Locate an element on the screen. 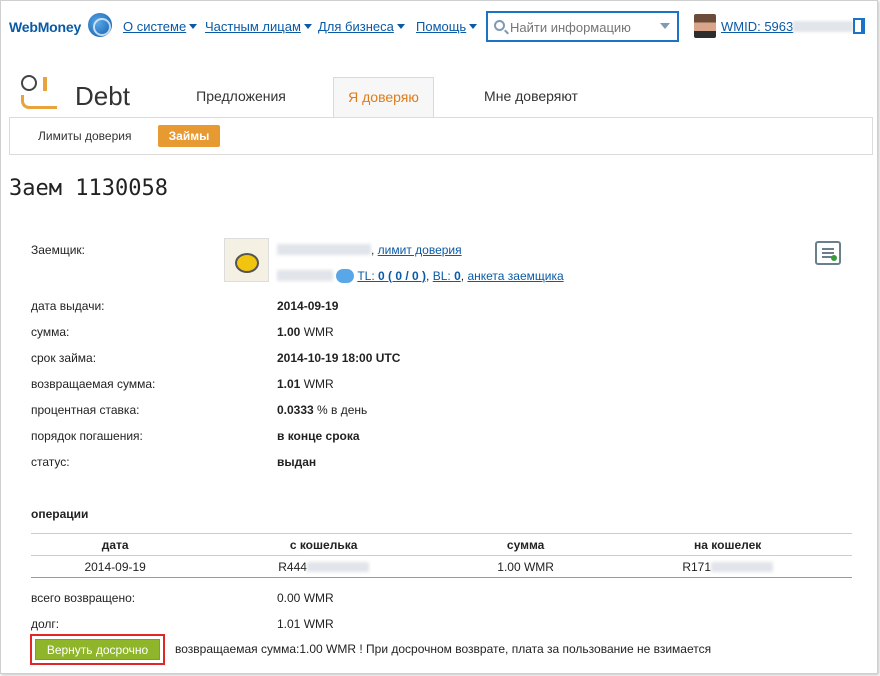 The height and width of the screenshot is (676, 880). user-avatar is located at coordinates (705, 26).